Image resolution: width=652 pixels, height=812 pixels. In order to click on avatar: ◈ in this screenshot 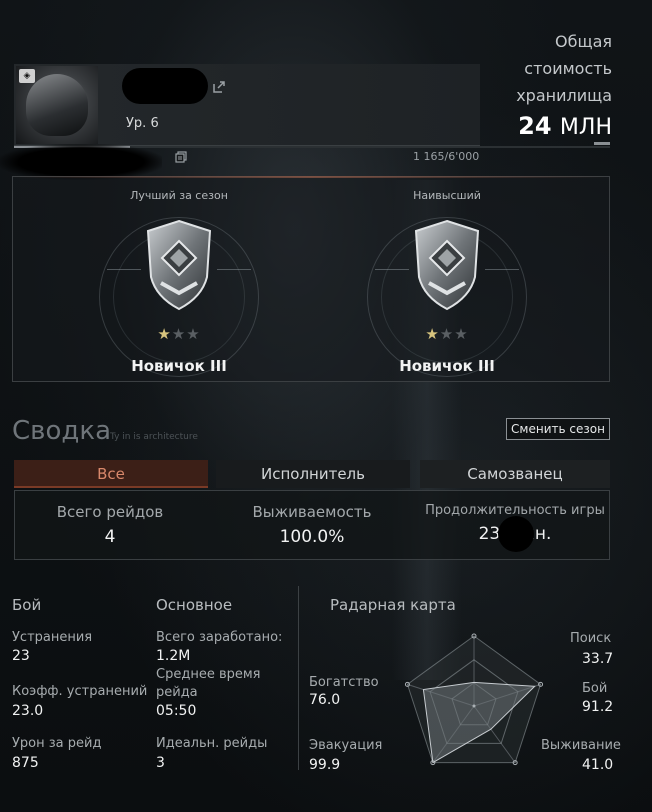, I will do `click(57, 105)`.